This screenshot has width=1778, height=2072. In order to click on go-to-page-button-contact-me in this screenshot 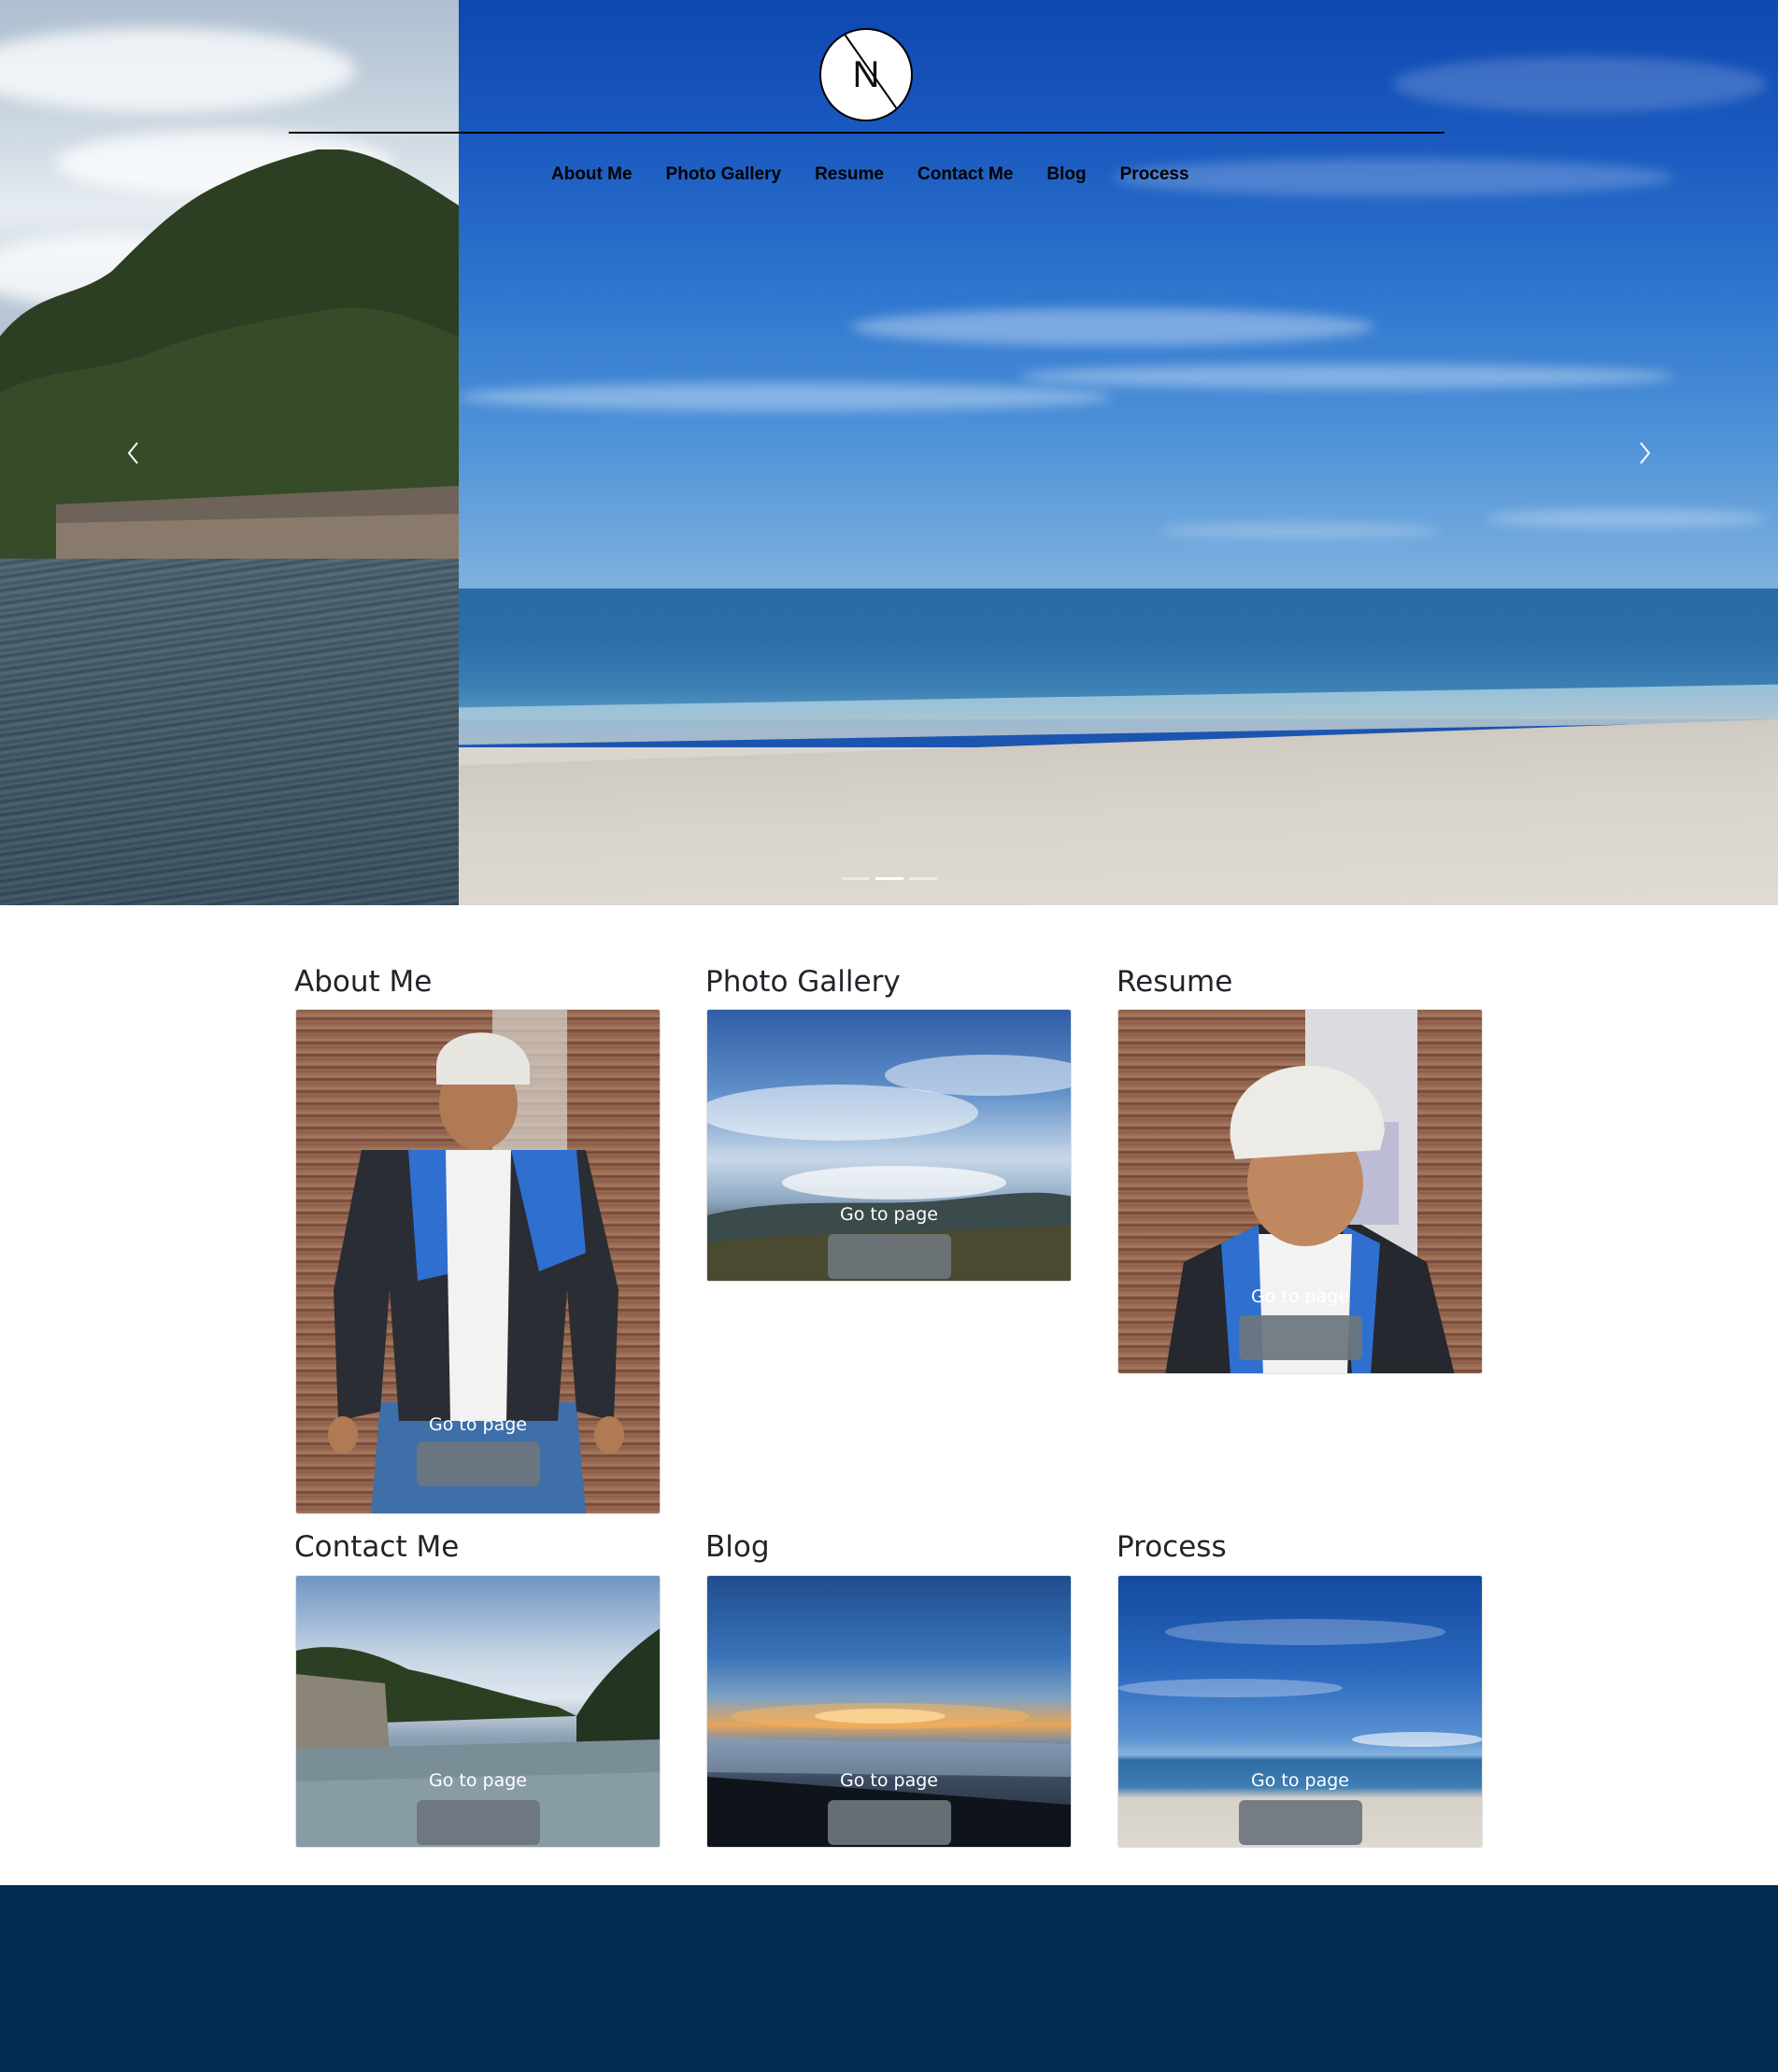, I will do `click(478, 1822)`.